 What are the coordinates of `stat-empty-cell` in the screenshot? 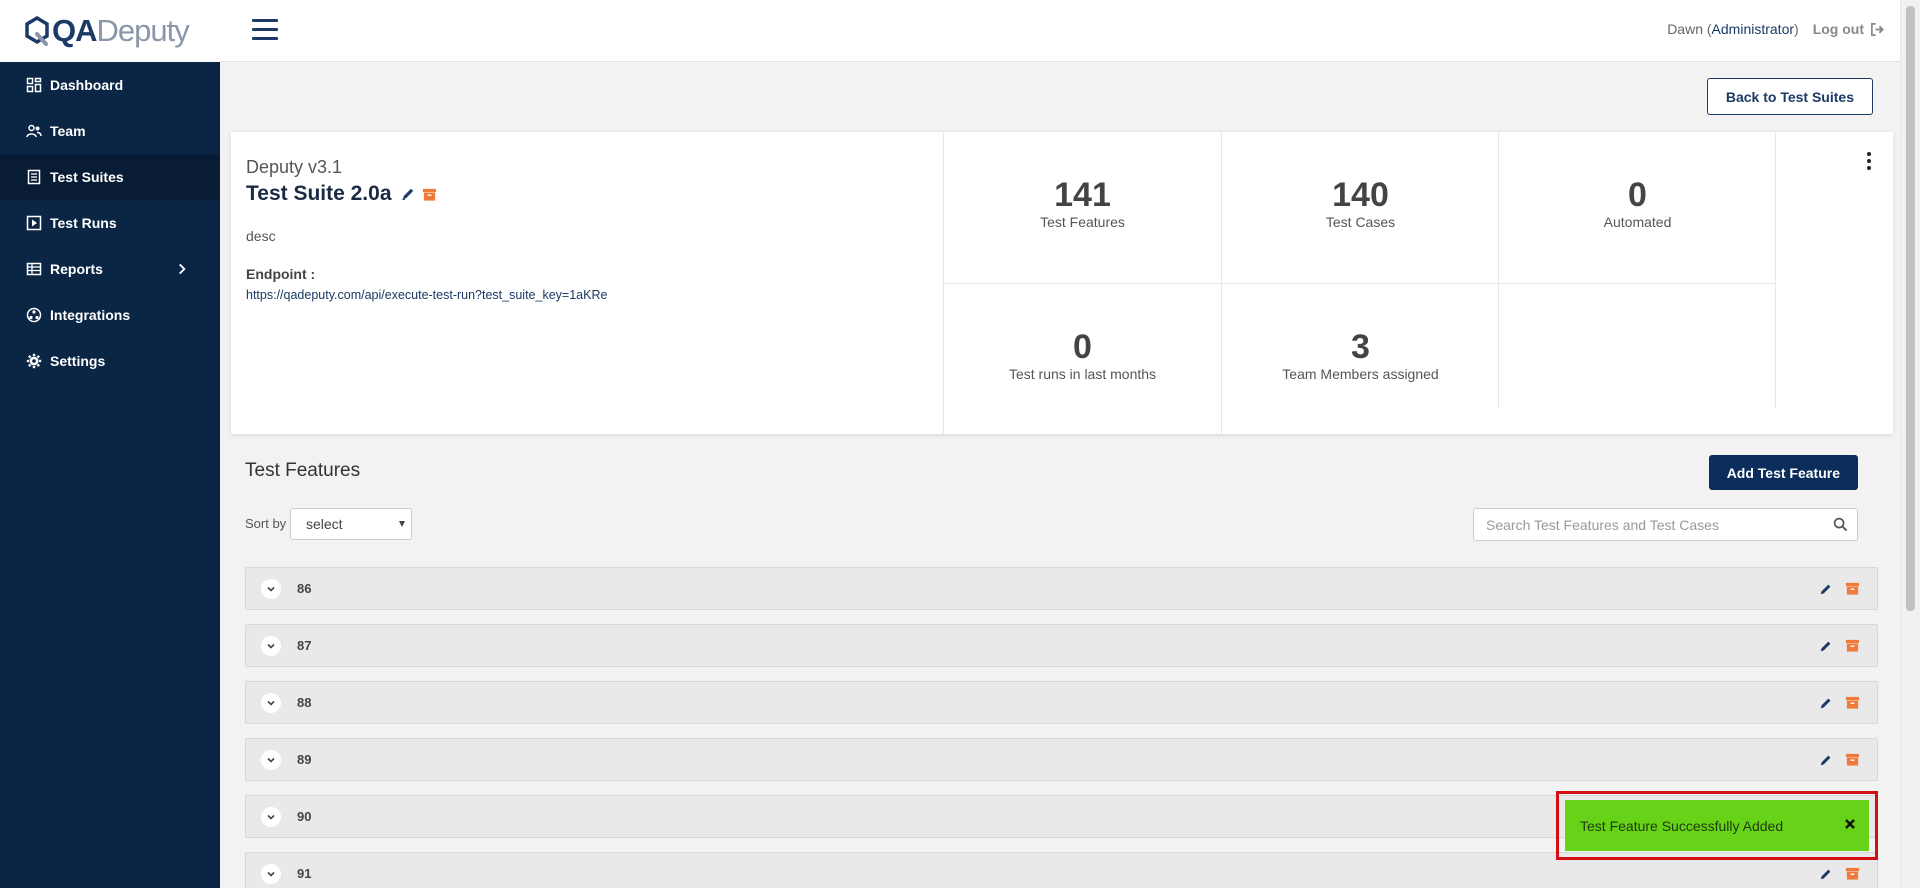 It's located at (1637, 345).